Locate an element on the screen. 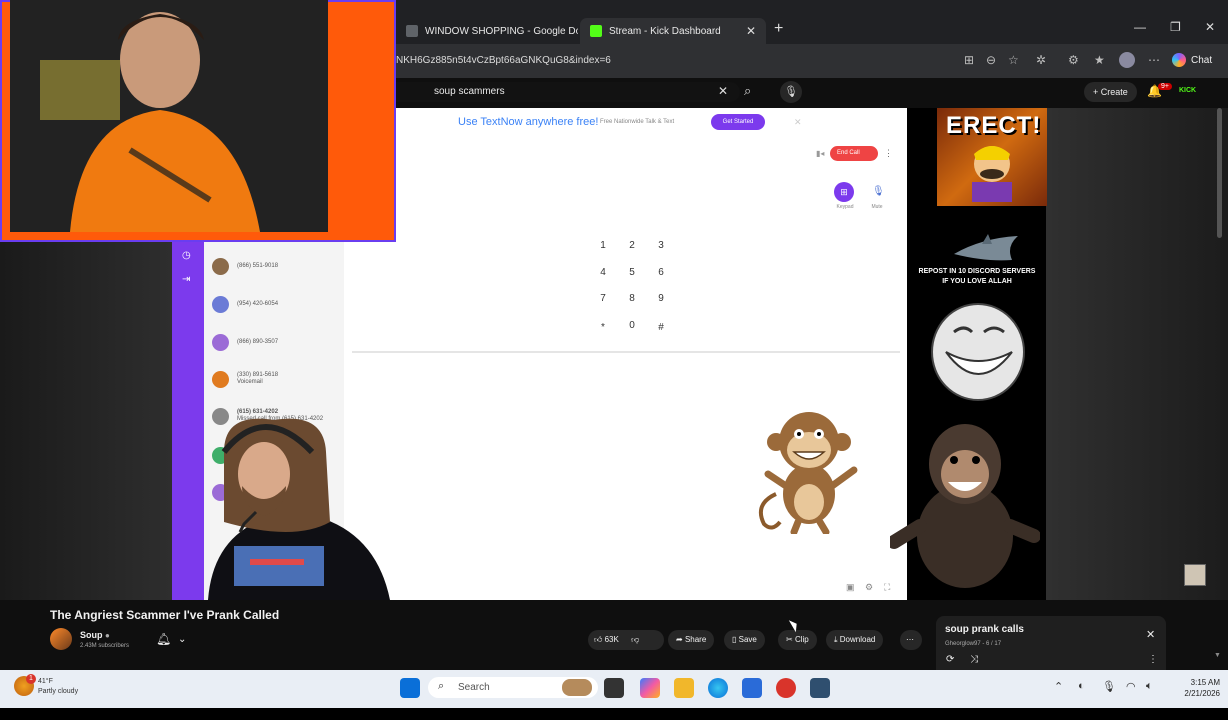 The height and width of the screenshot is (720, 1228). clip-label: Clip is located at coordinates (801, 639).